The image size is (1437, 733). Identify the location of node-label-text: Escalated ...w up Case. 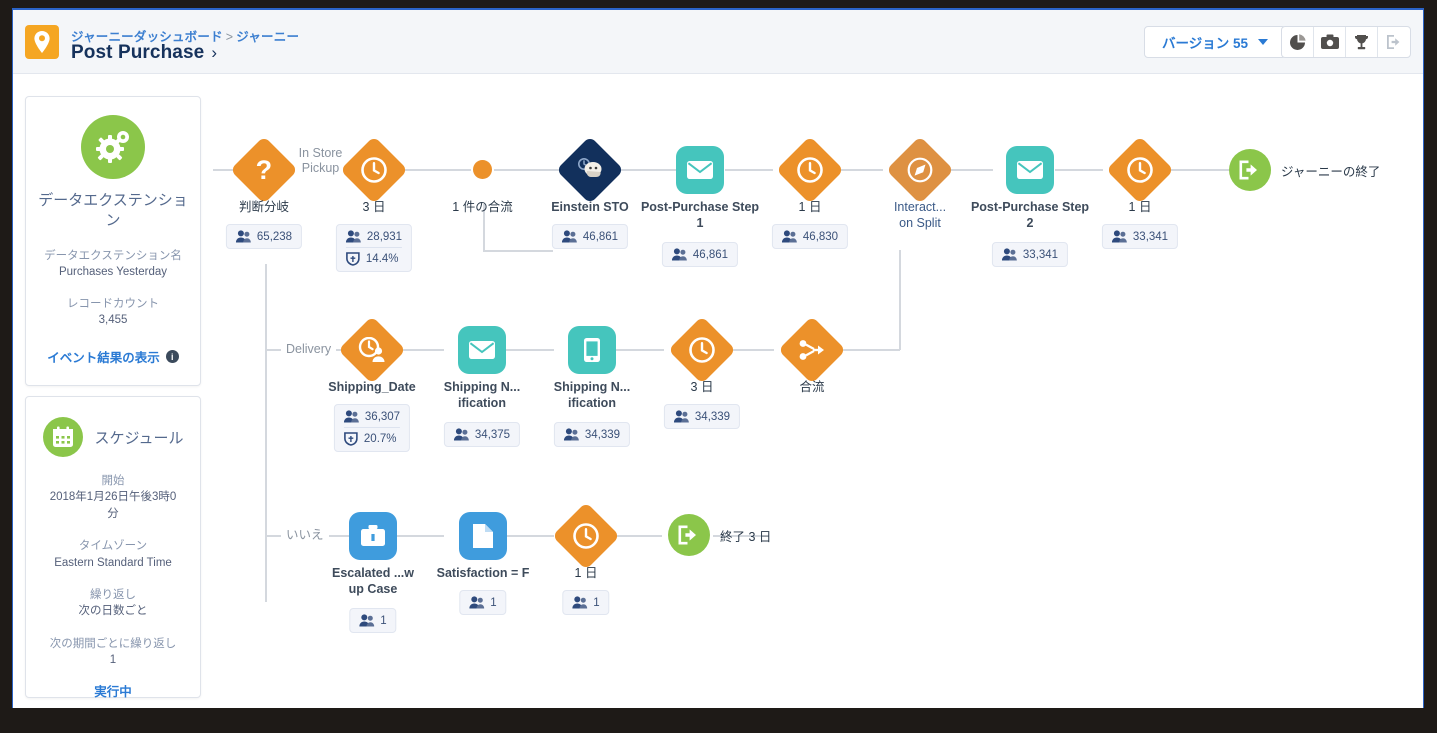
(373, 581).